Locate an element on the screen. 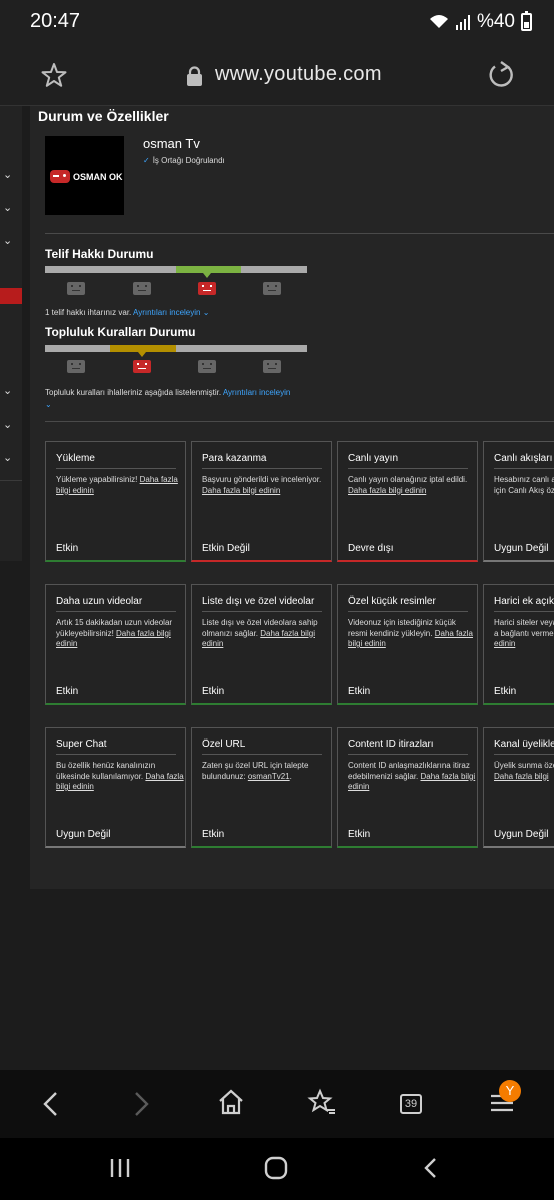 The height and width of the screenshot is (1200, 554). partner-verified: ✓ İş Ortağı Doğrulandı is located at coordinates (184, 160).